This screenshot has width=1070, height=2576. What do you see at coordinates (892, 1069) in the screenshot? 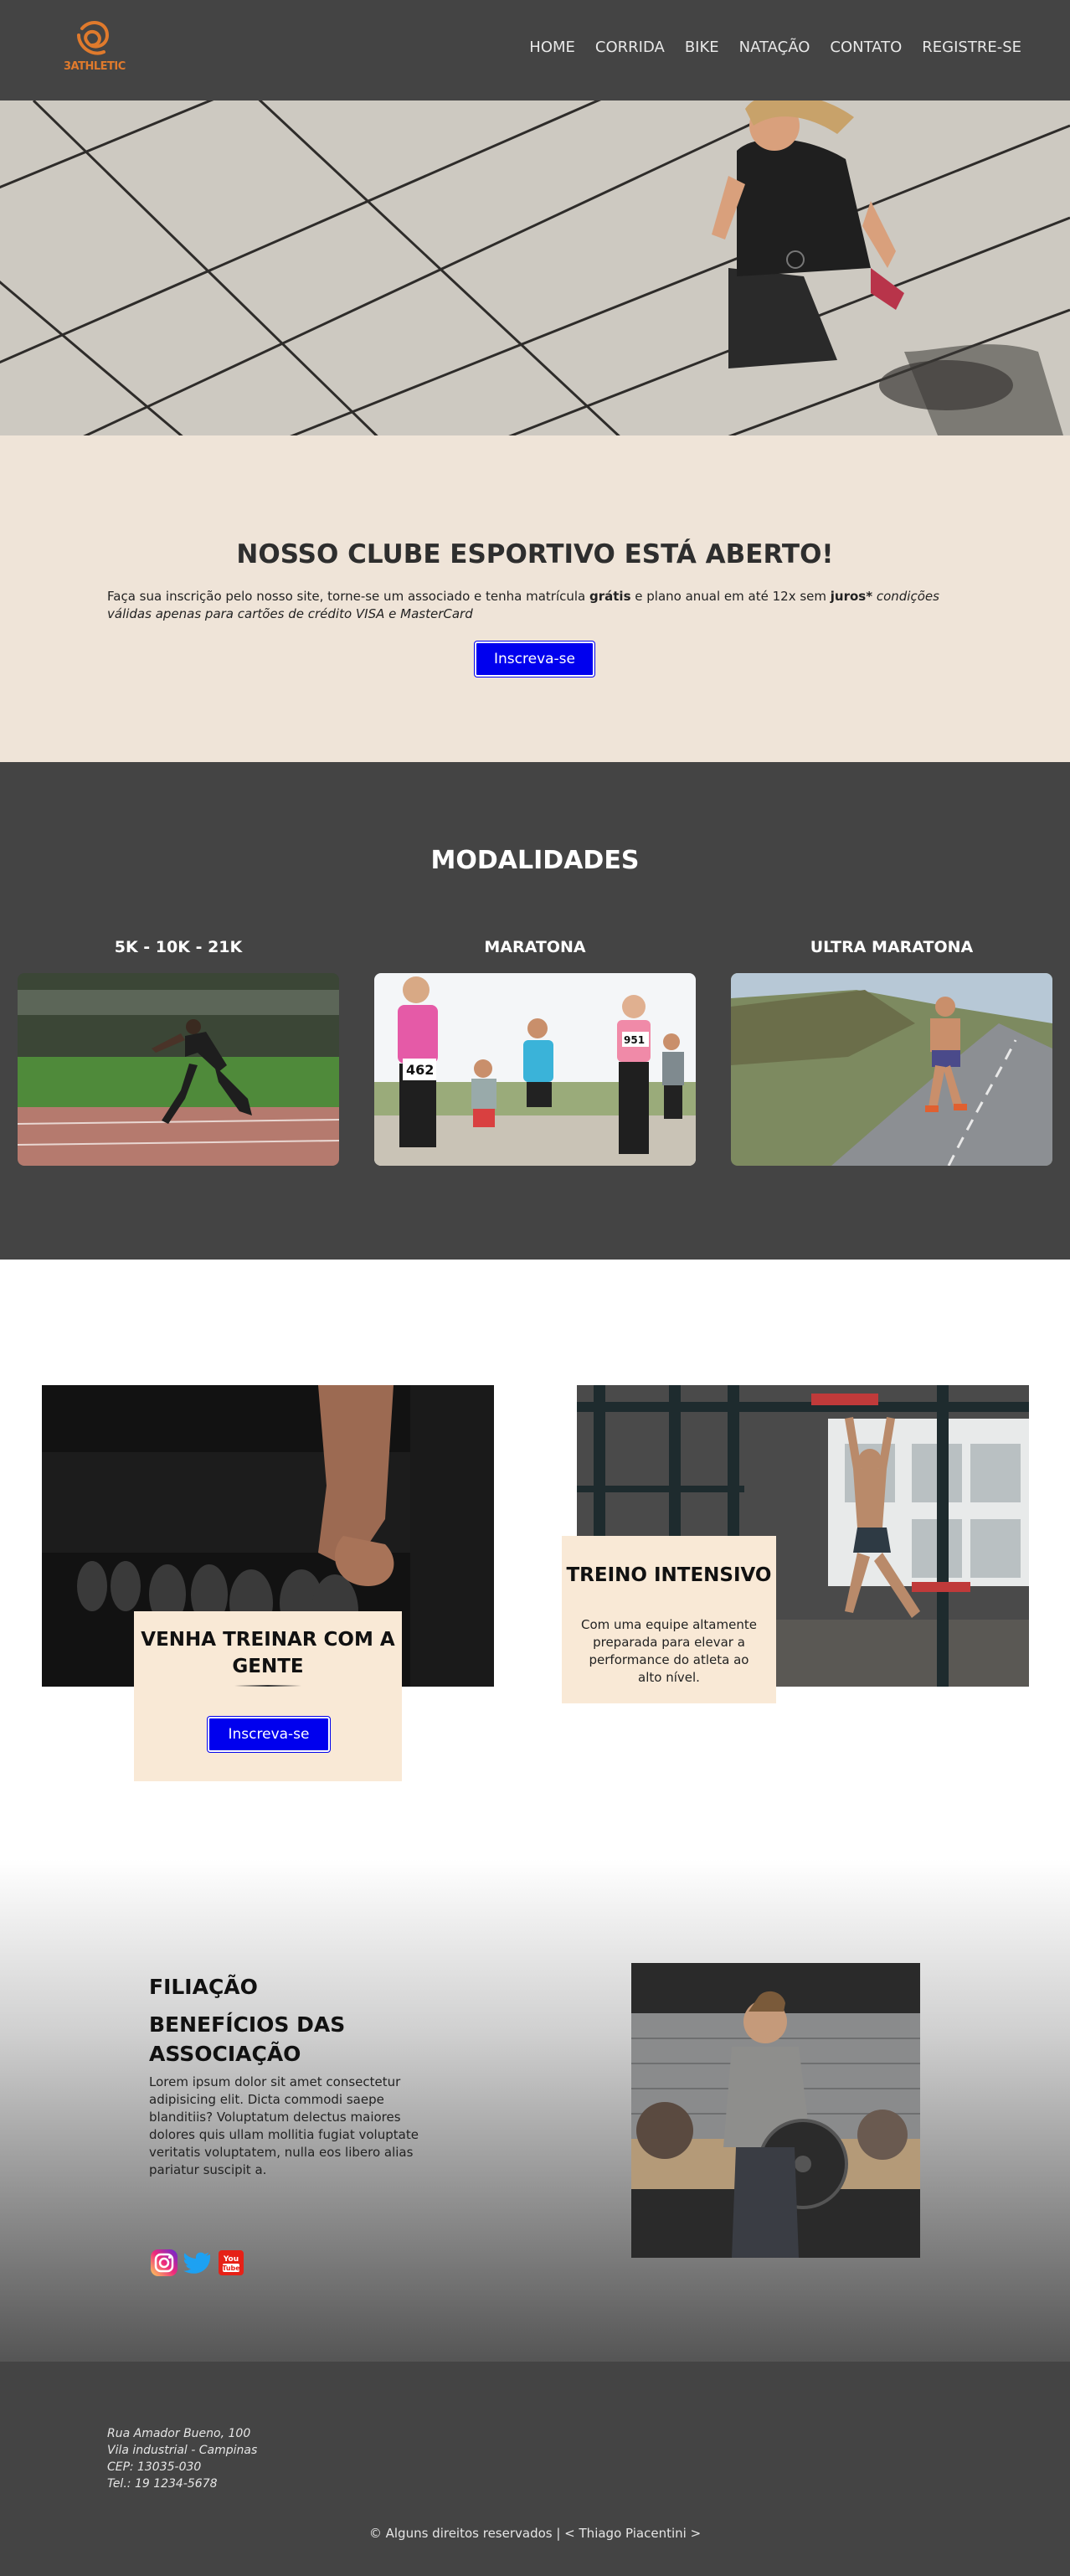
I see `ultra-runner-image` at bounding box center [892, 1069].